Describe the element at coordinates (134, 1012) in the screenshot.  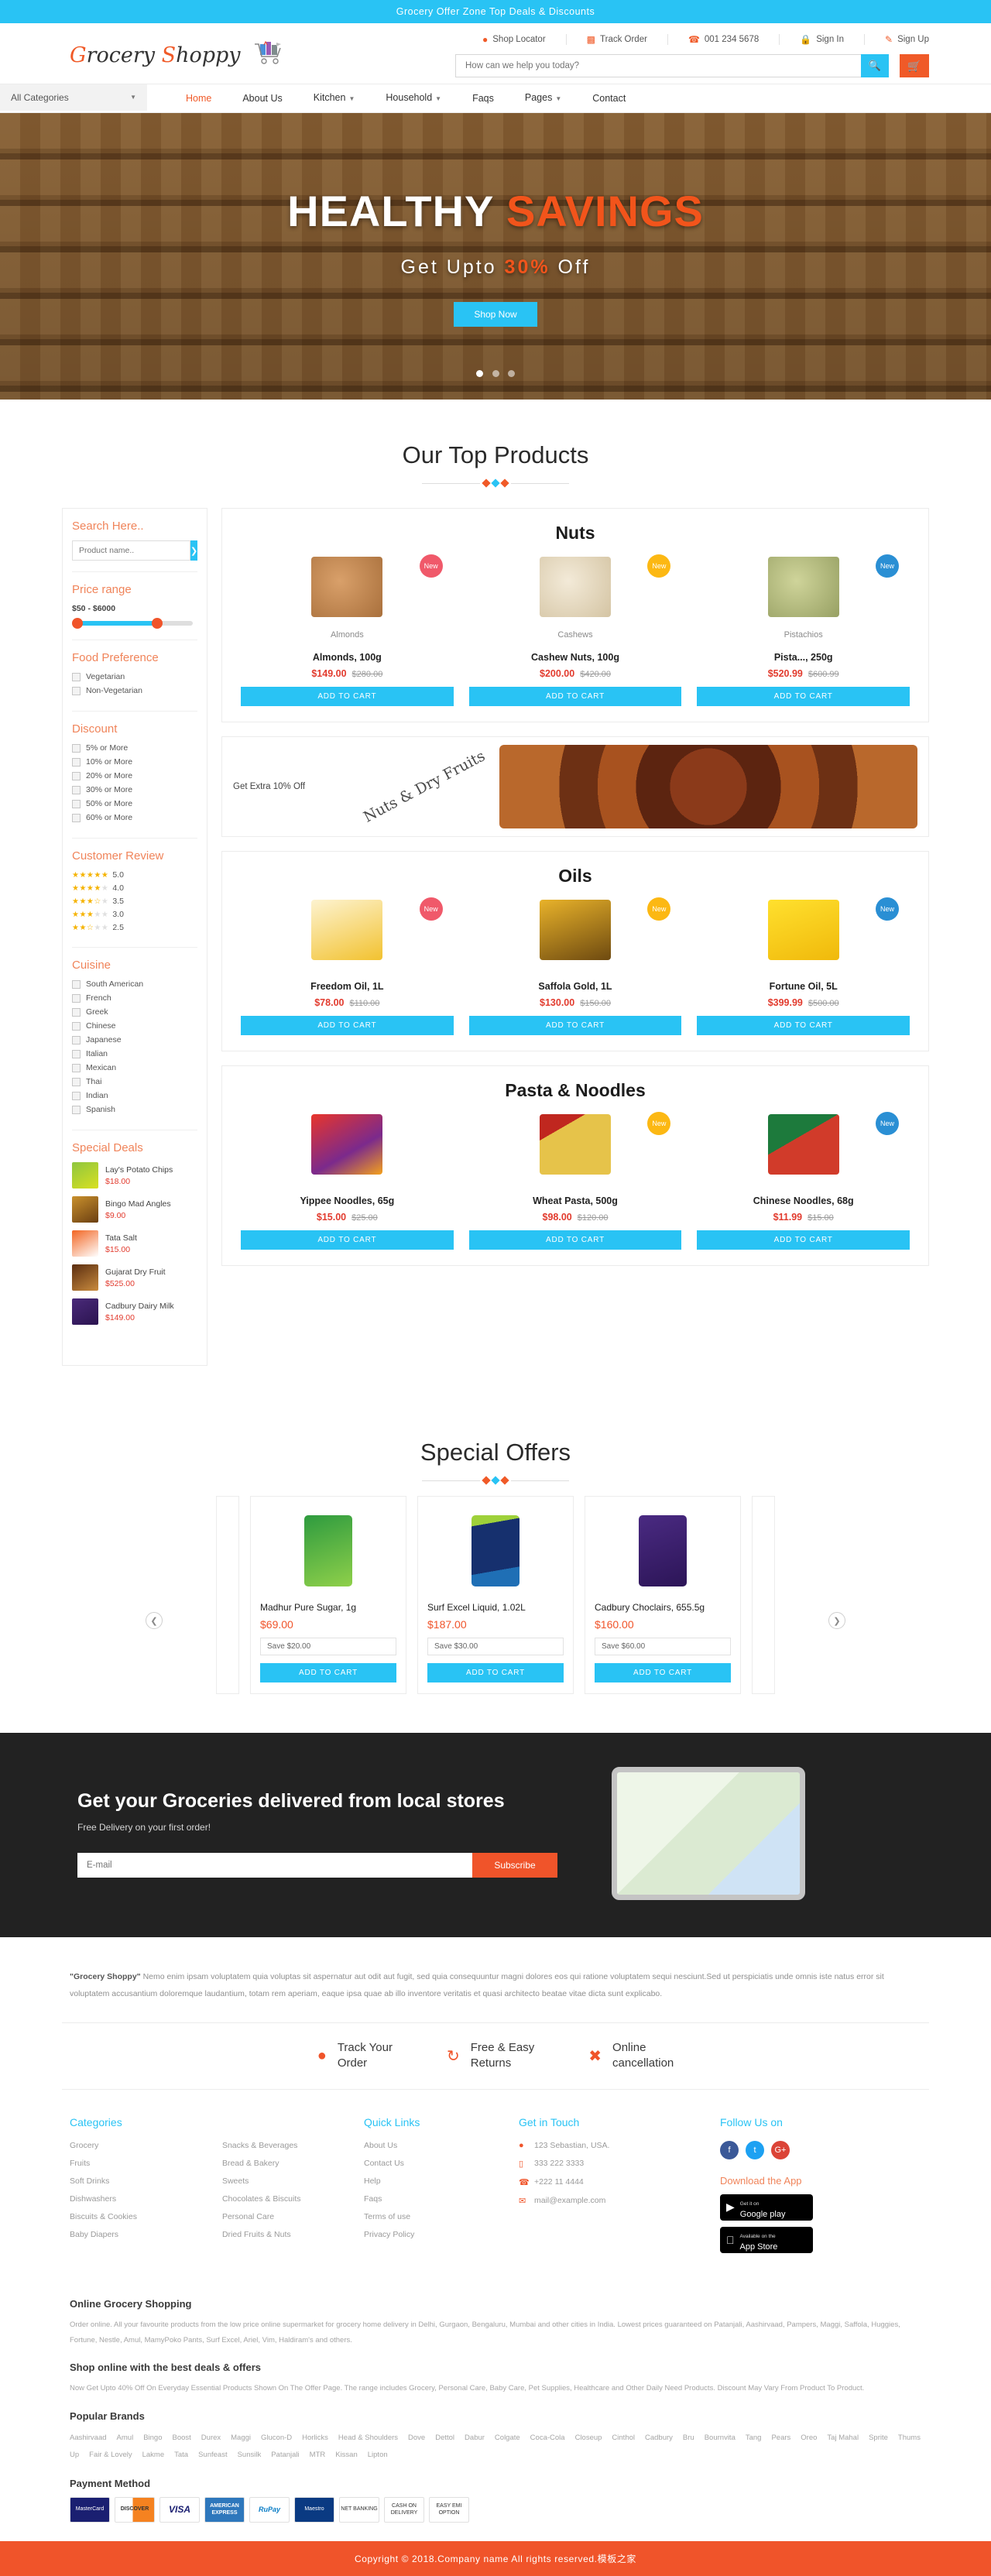
I see `filter-cuisine-greek: Greek` at that location.